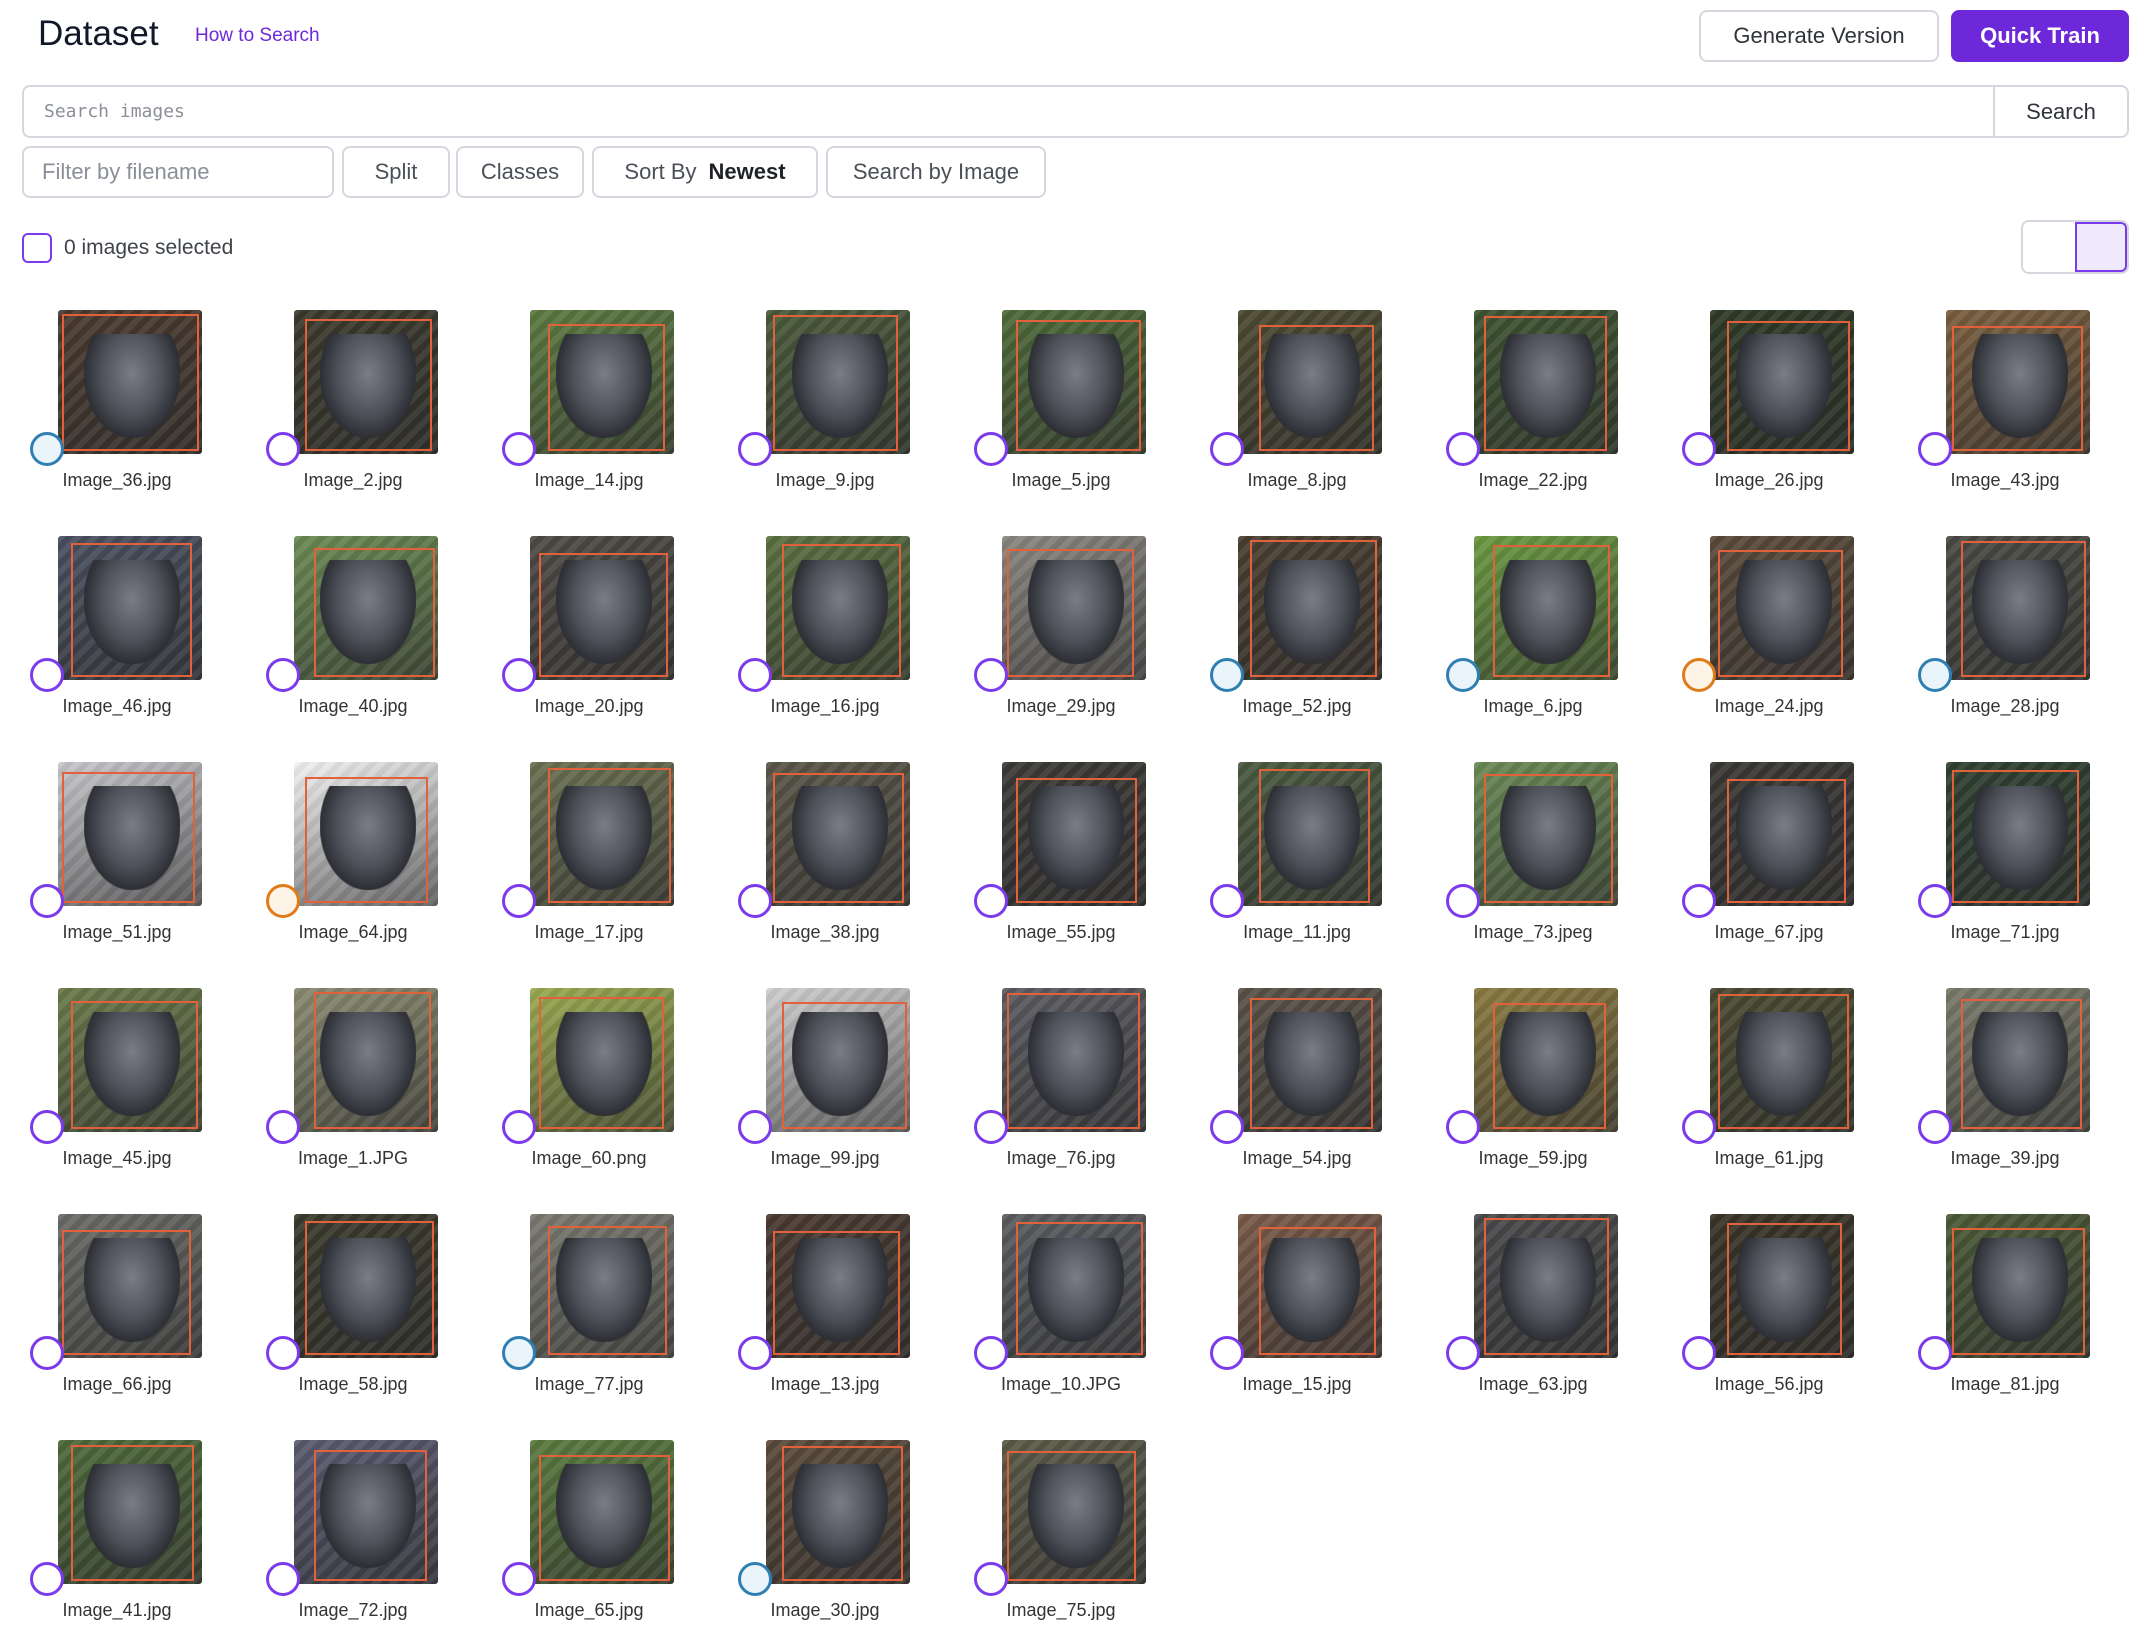  What do you see at coordinates (37, 248) in the screenshot?
I see `select-all-checkbox` at bounding box center [37, 248].